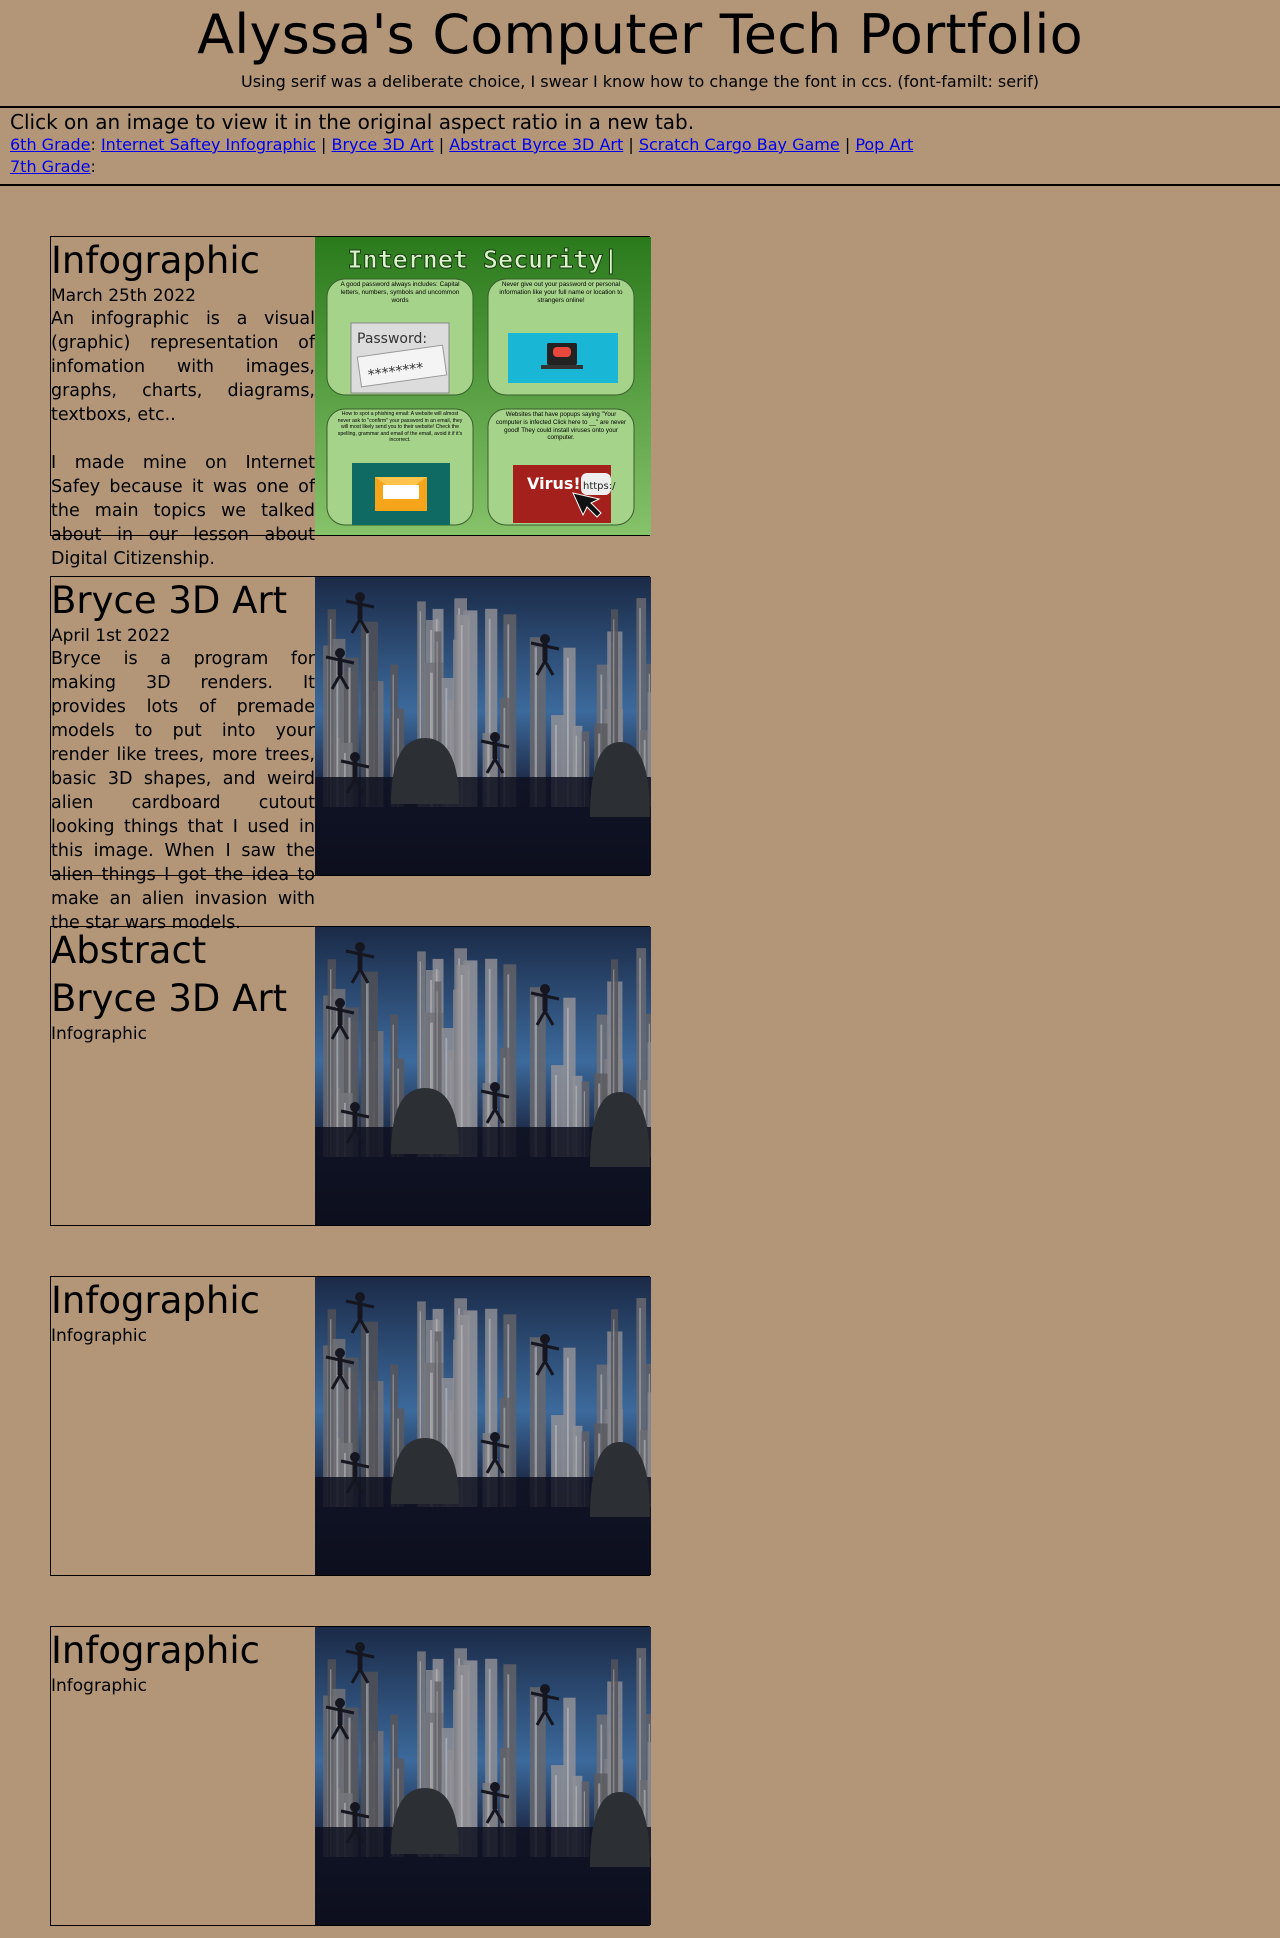 The width and height of the screenshot is (1280, 1938). I want to click on project-date: March 25th 2022, so click(123, 296).